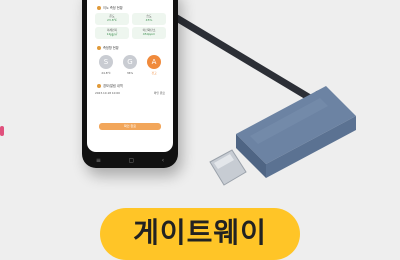  I want to click on card-value: 12㎍/㎥, so click(112, 34).